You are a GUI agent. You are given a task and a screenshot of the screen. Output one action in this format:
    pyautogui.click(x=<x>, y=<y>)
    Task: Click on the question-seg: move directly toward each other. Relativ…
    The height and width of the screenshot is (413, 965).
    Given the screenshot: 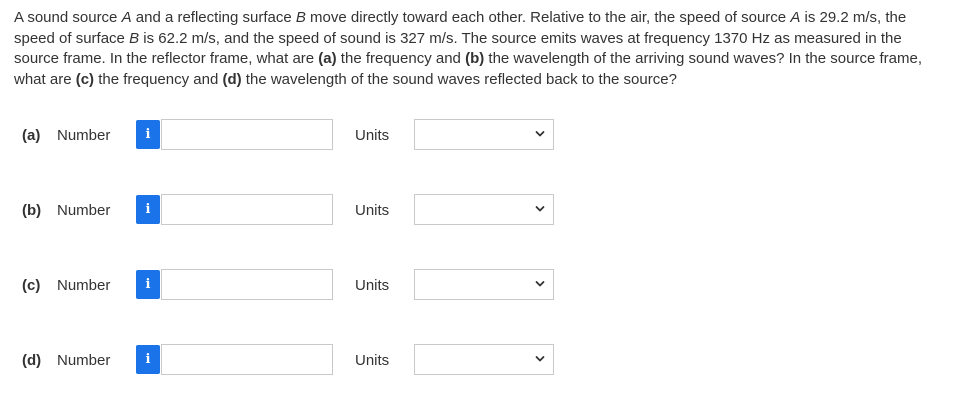 What is the action you would take?
    pyautogui.click(x=548, y=17)
    